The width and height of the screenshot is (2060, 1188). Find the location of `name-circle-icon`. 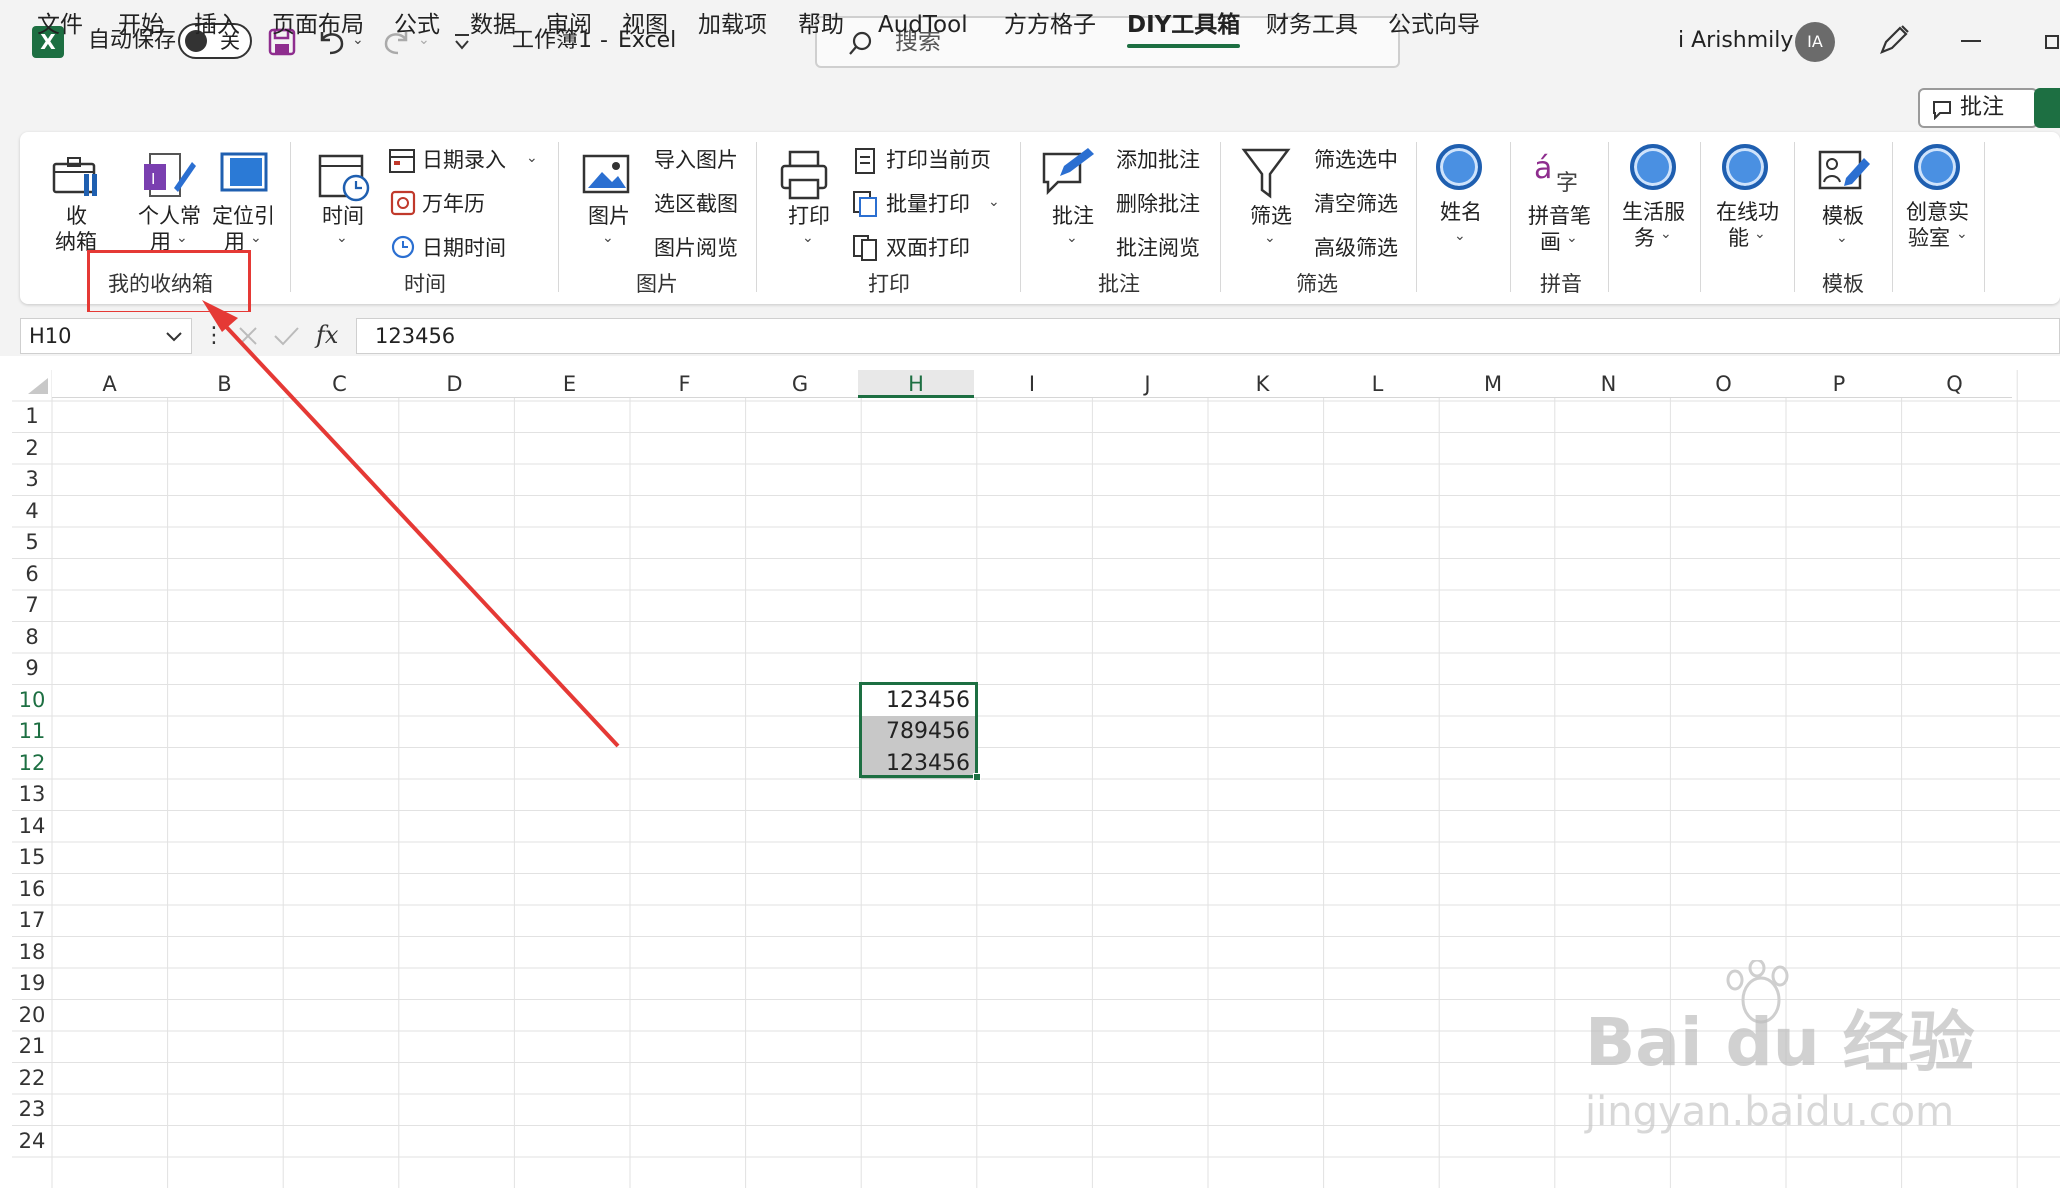

name-circle-icon is located at coordinates (1459, 167).